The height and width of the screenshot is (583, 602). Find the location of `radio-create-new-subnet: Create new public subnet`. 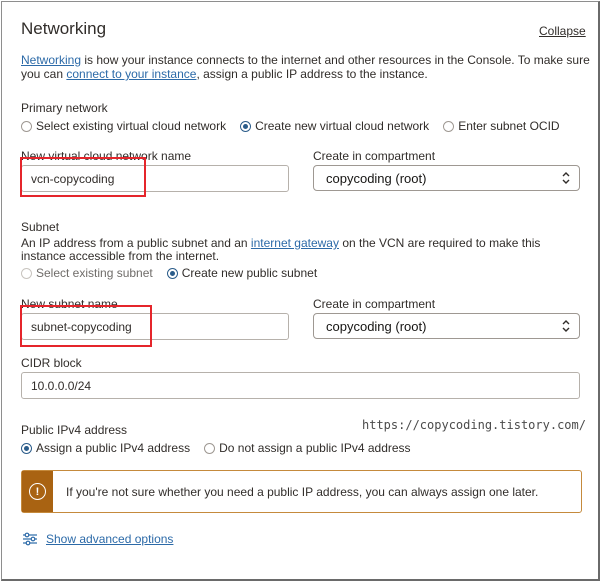

radio-create-new-subnet: Create new public subnet is located at coordinates (242, 273).